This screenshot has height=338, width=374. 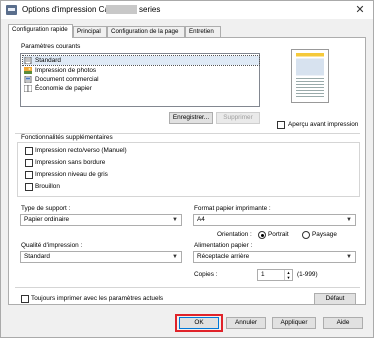 I want to click on photo-icon, so click(x=28, y=70).